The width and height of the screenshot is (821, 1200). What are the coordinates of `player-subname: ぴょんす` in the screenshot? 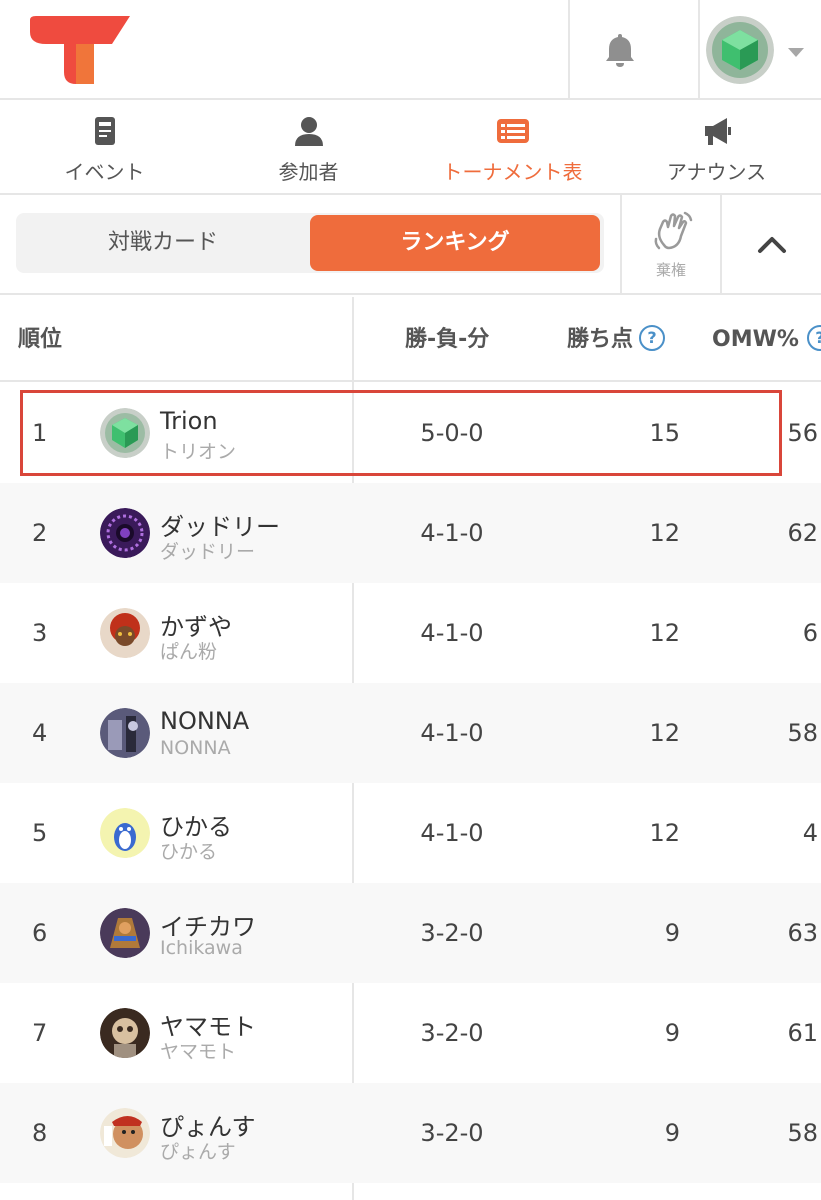 It's located at (198, 1152).